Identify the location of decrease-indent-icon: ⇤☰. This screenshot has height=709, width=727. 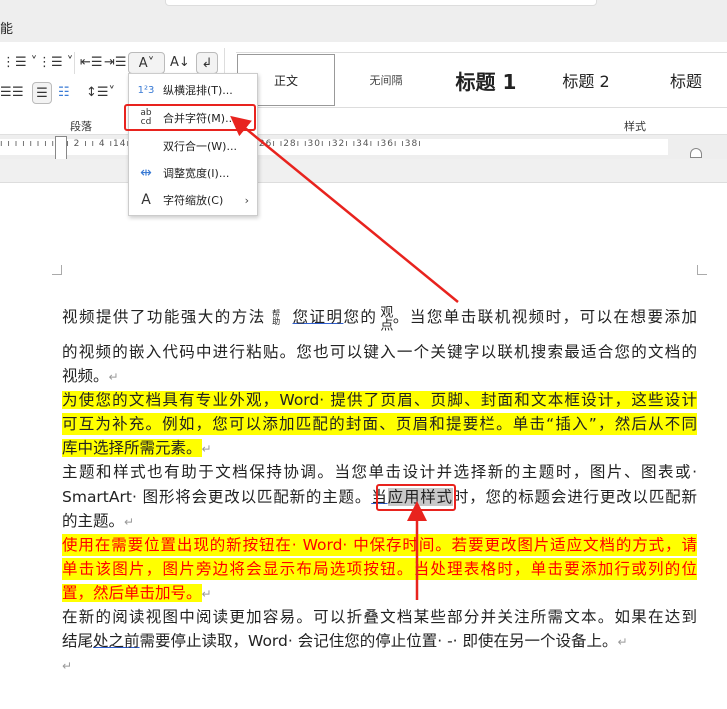
(91, 62).